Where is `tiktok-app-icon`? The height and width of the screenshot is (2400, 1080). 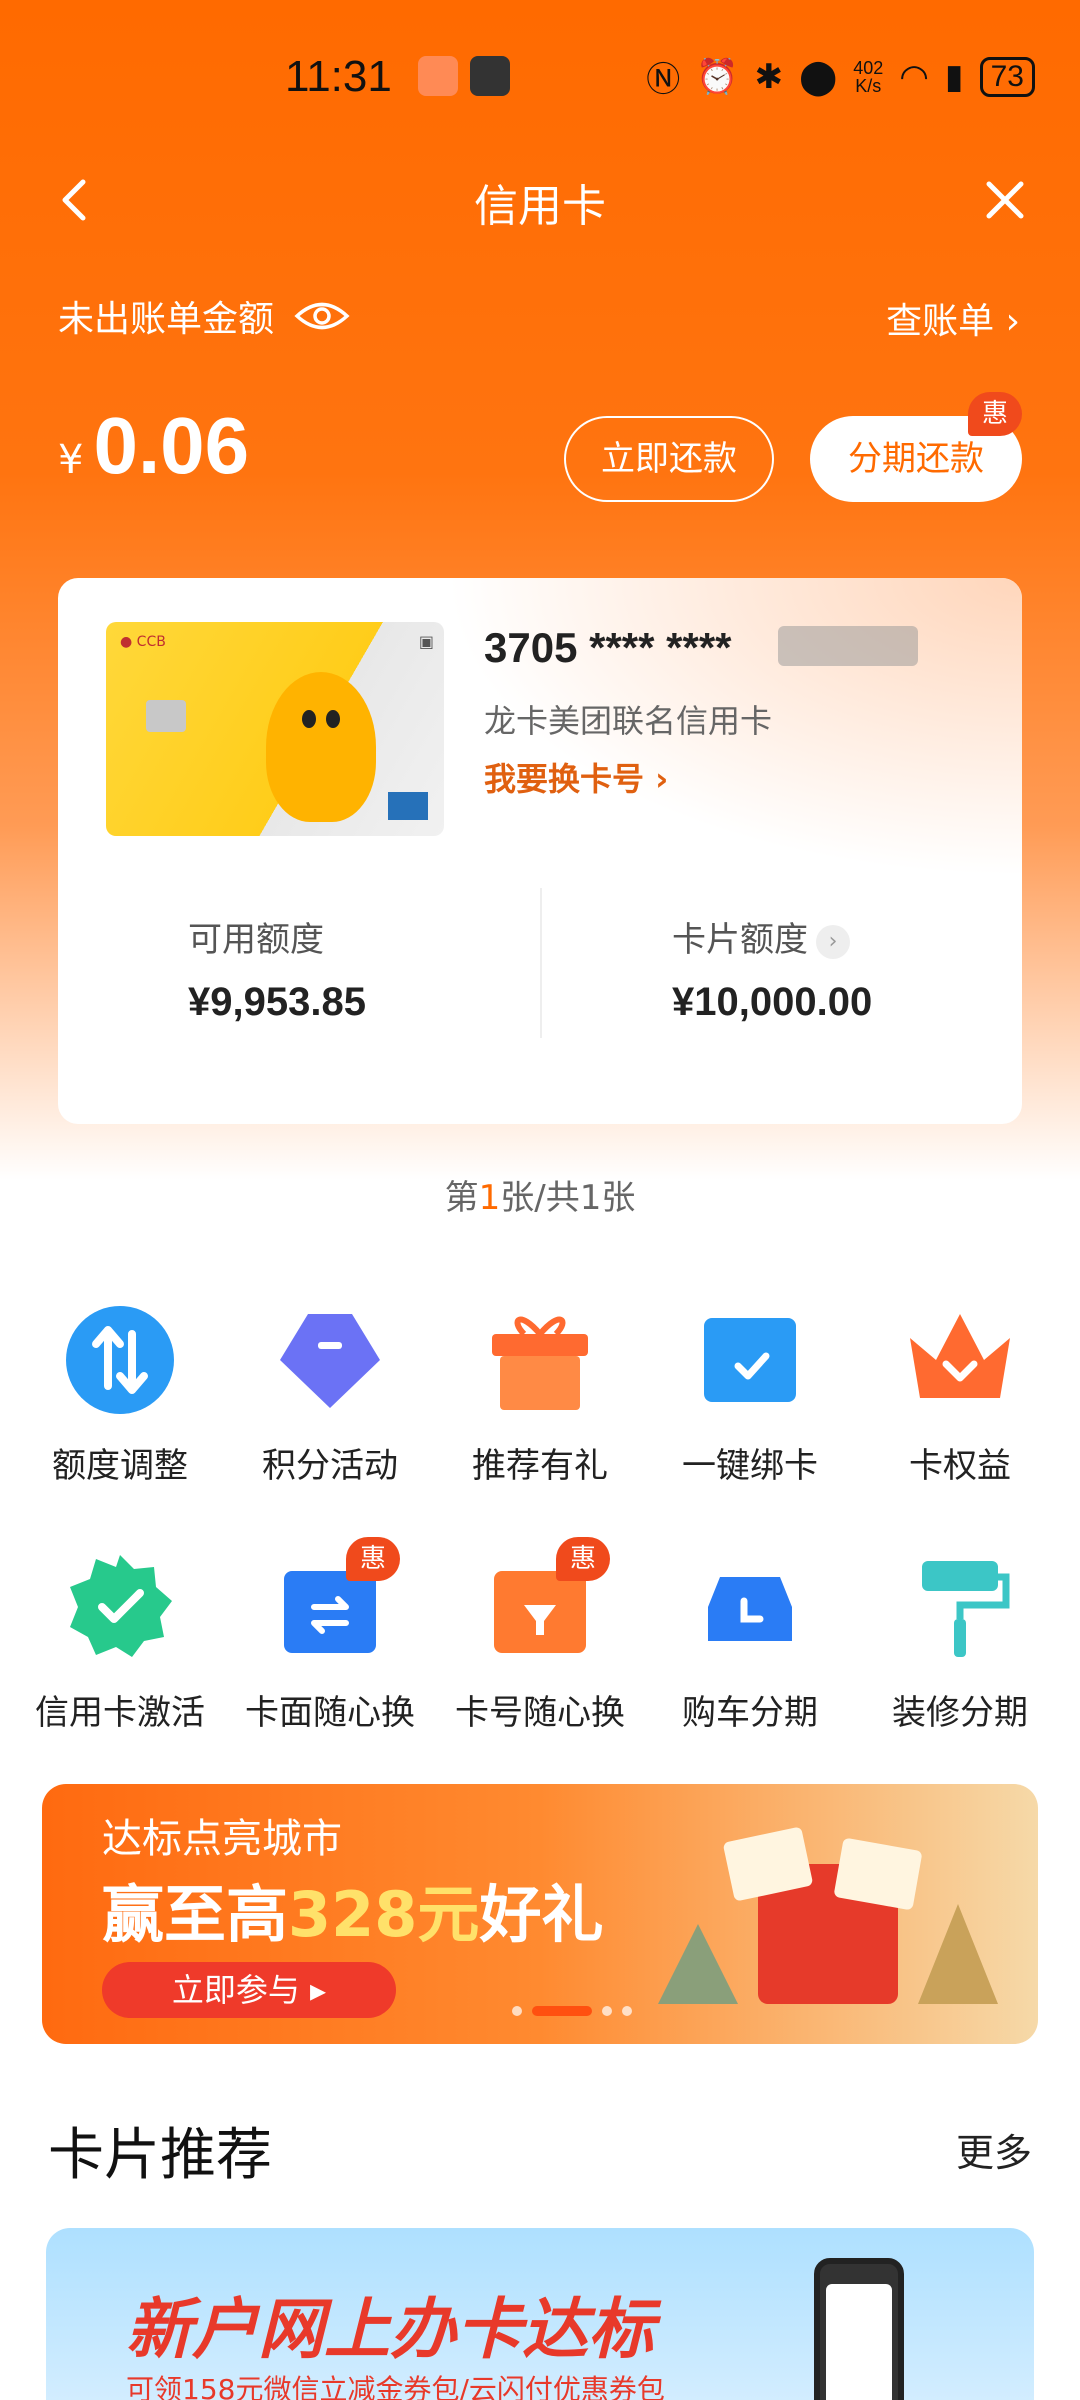 tiktok-app-icon is located at coordinates (490, 76).